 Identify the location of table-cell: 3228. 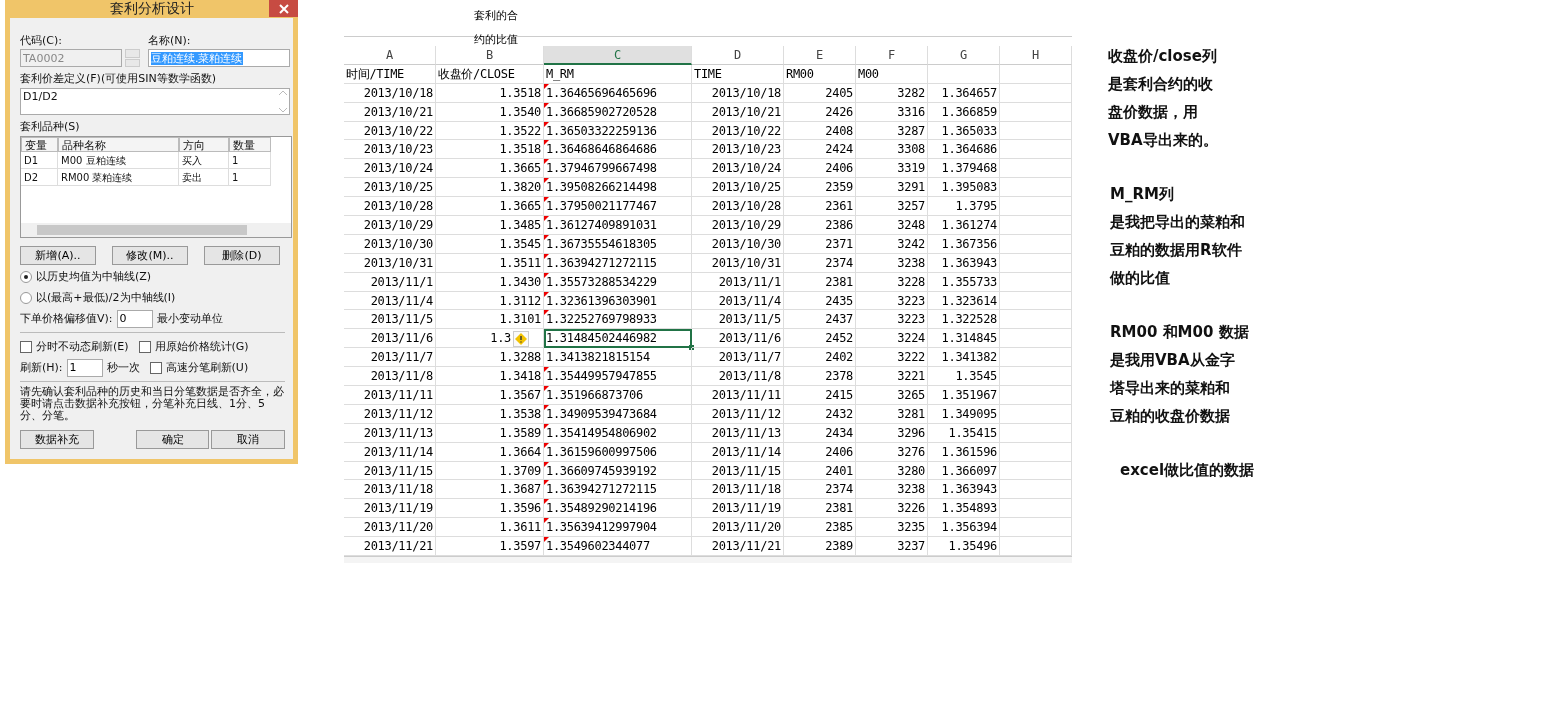
(892, 282).